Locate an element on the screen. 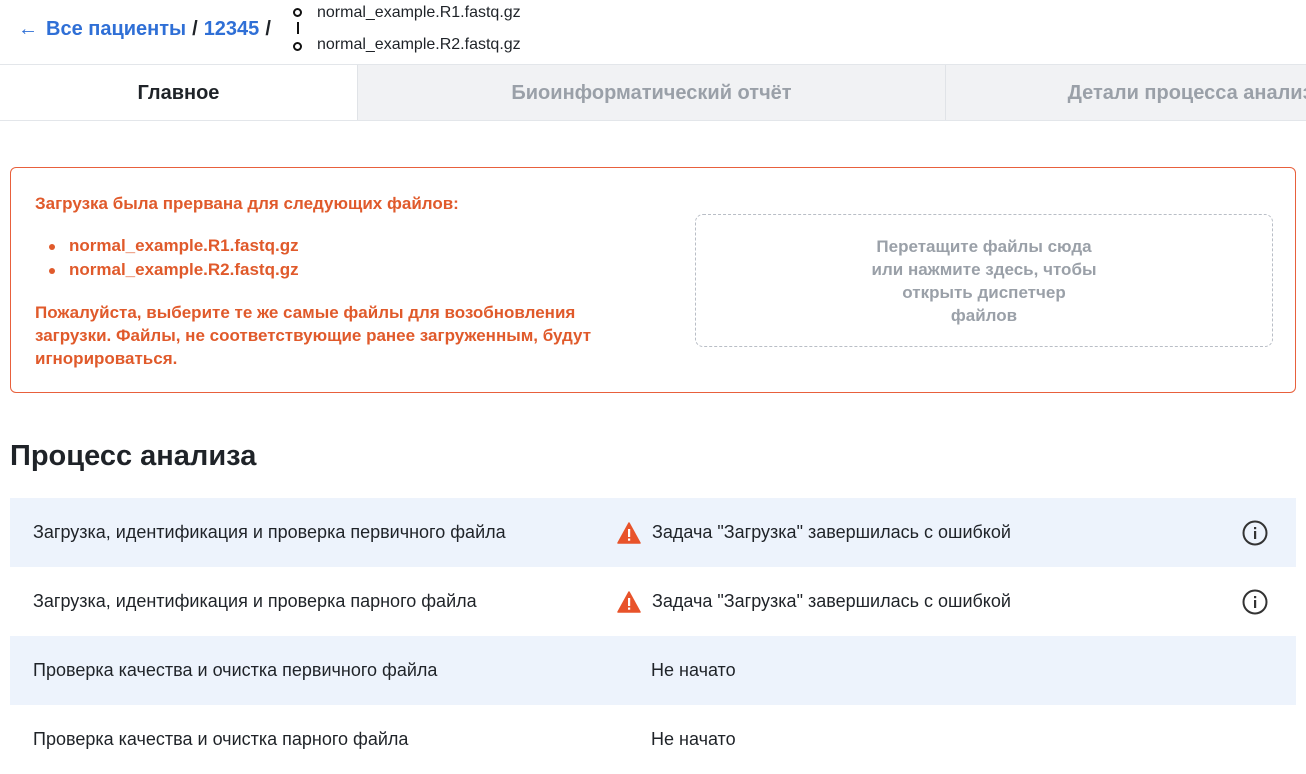  list-item: normal_example.R1.fastq.gz is located at coordinates (174, 246).